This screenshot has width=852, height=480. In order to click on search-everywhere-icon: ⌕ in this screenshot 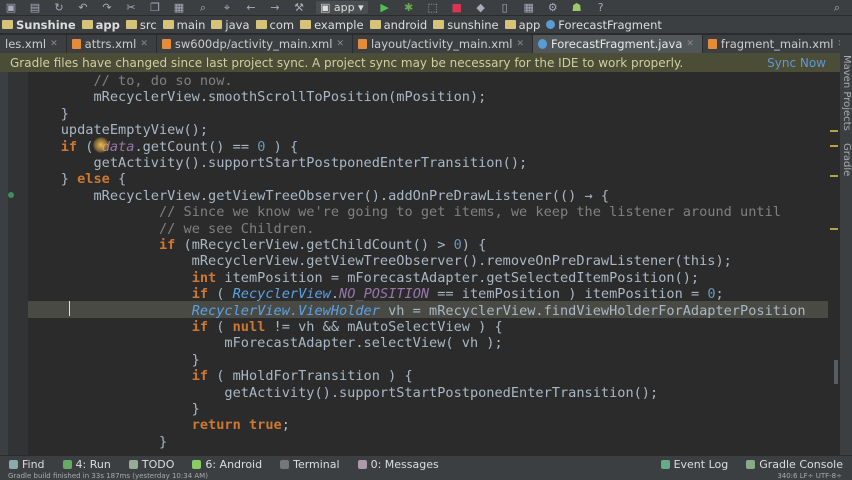, I will do `click(837, 7)`.